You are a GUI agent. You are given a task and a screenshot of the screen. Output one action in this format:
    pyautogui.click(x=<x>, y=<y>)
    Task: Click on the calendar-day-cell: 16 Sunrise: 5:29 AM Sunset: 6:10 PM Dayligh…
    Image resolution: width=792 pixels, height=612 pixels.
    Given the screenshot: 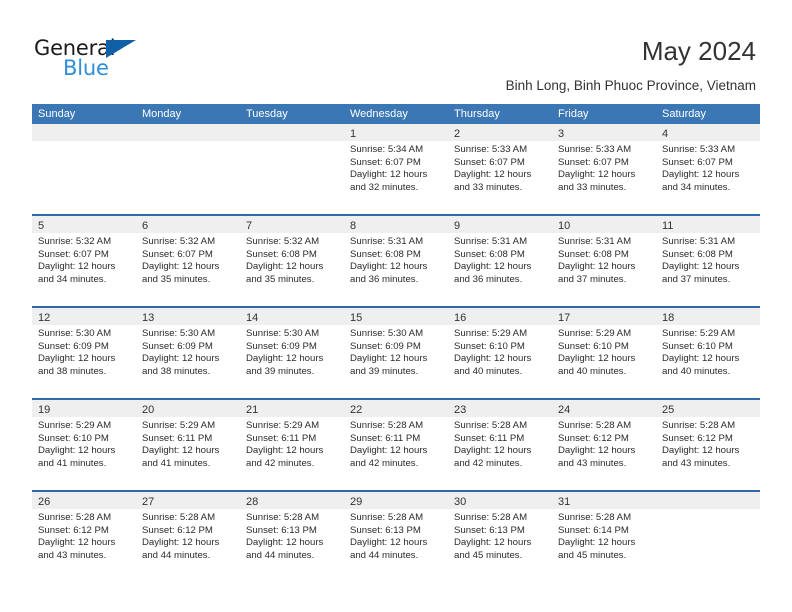 What is the action you would take?
    pyautogui.click(x=500, y=353)
    